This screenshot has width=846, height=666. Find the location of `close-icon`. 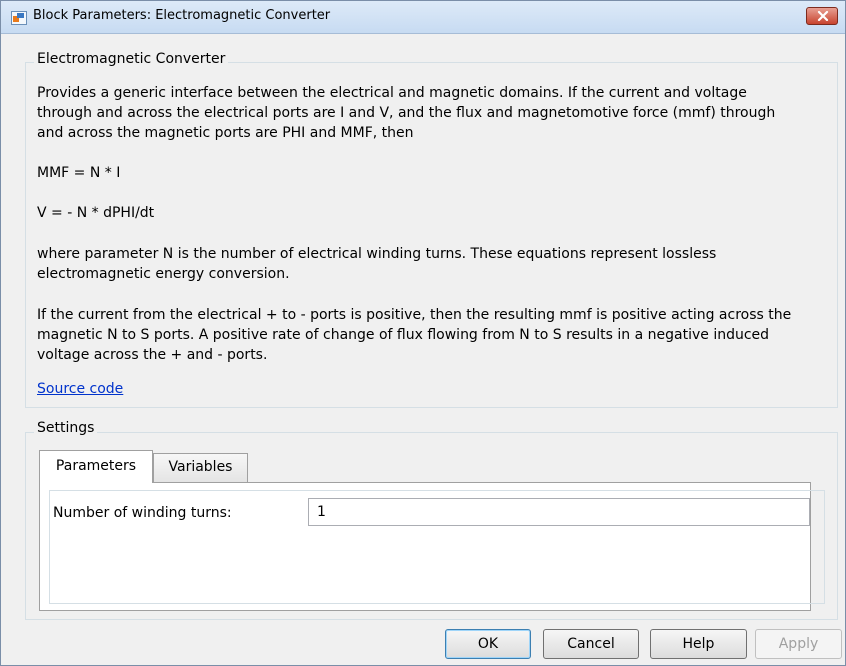

close-icon is located at coordinates (823, 16).